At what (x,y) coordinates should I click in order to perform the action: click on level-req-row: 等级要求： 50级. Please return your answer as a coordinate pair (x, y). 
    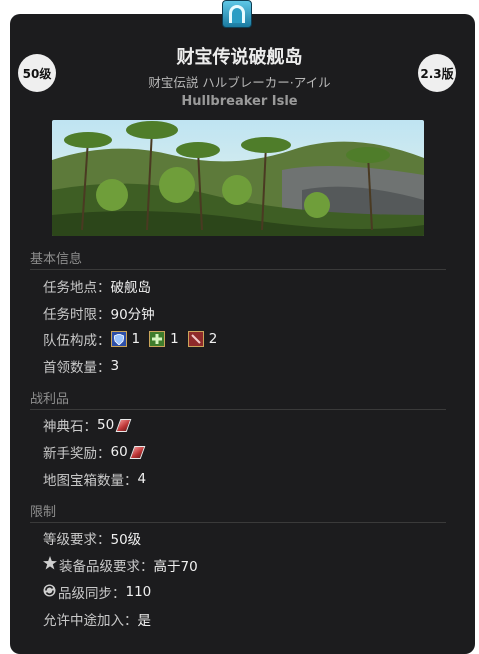
    Looking at the image, I should click on (92, 538).